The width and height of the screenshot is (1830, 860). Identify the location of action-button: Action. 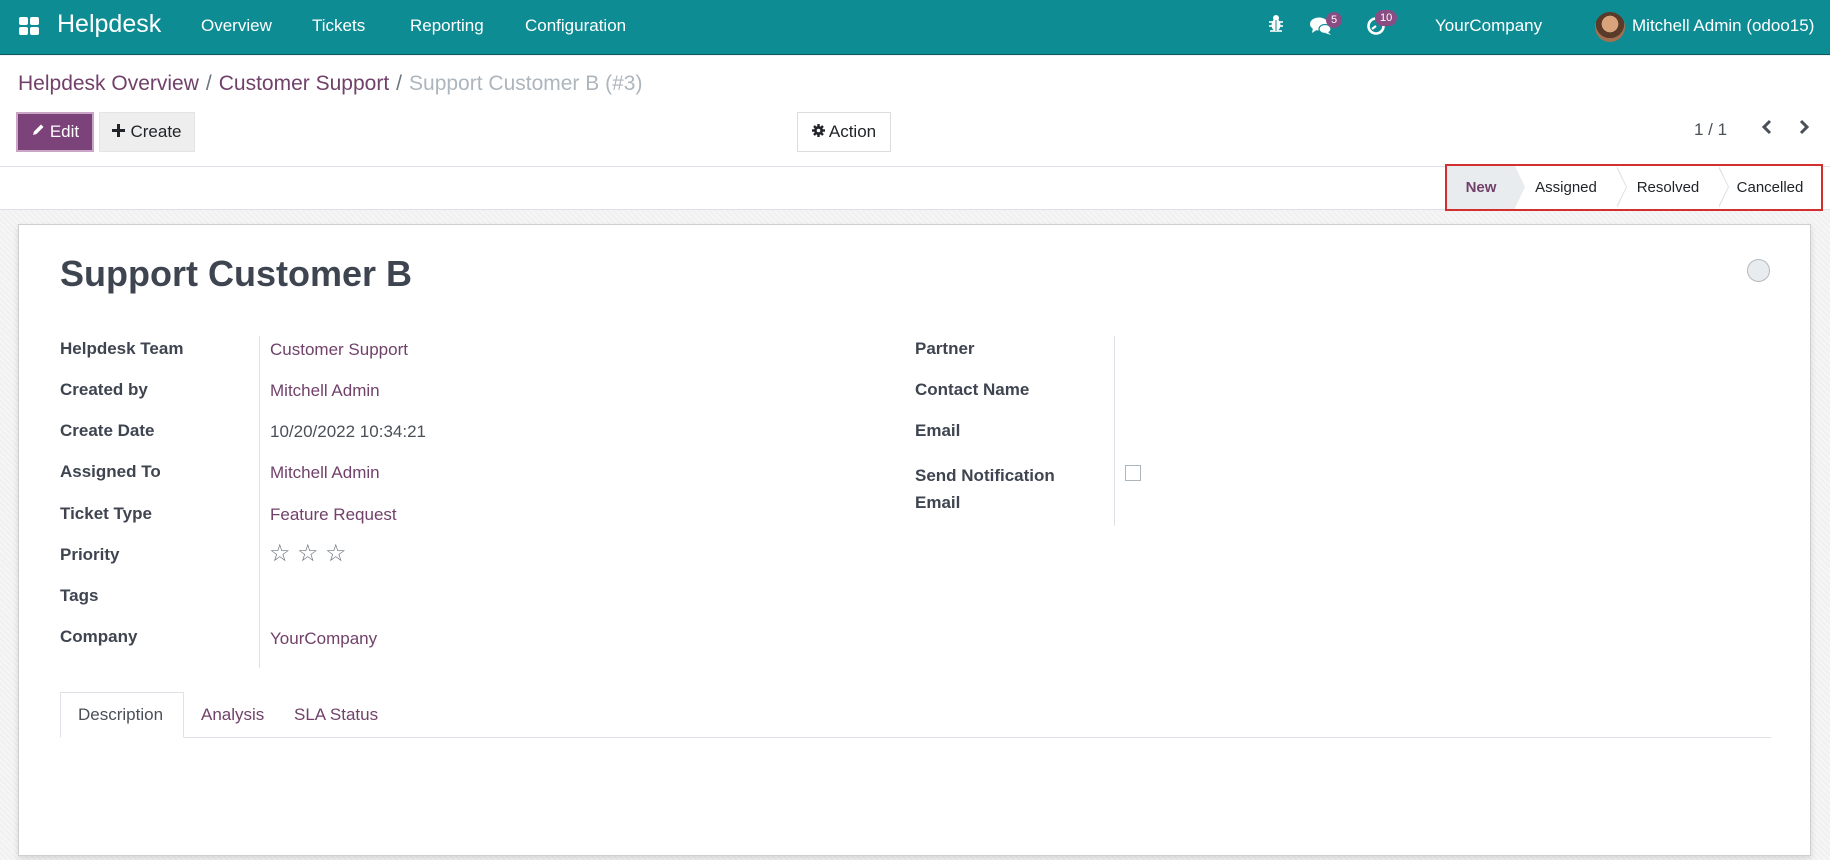
(844, 132).